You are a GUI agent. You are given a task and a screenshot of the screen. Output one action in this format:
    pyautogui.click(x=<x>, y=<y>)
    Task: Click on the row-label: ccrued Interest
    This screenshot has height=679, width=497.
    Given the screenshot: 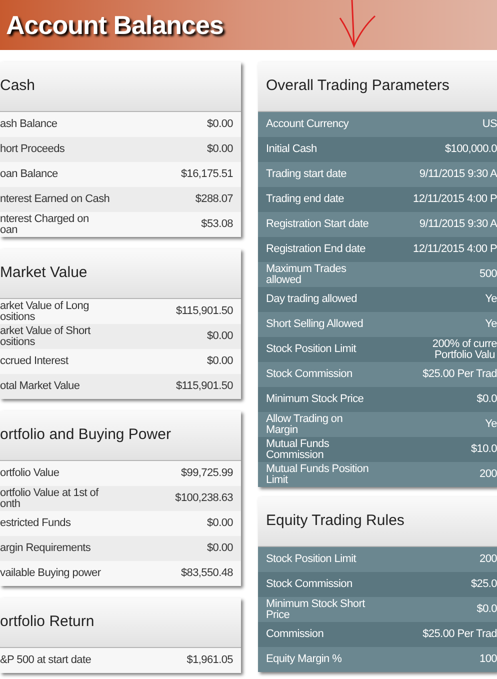 What is the action you would take?
    pyautogui.click(x=34, y=361)
    